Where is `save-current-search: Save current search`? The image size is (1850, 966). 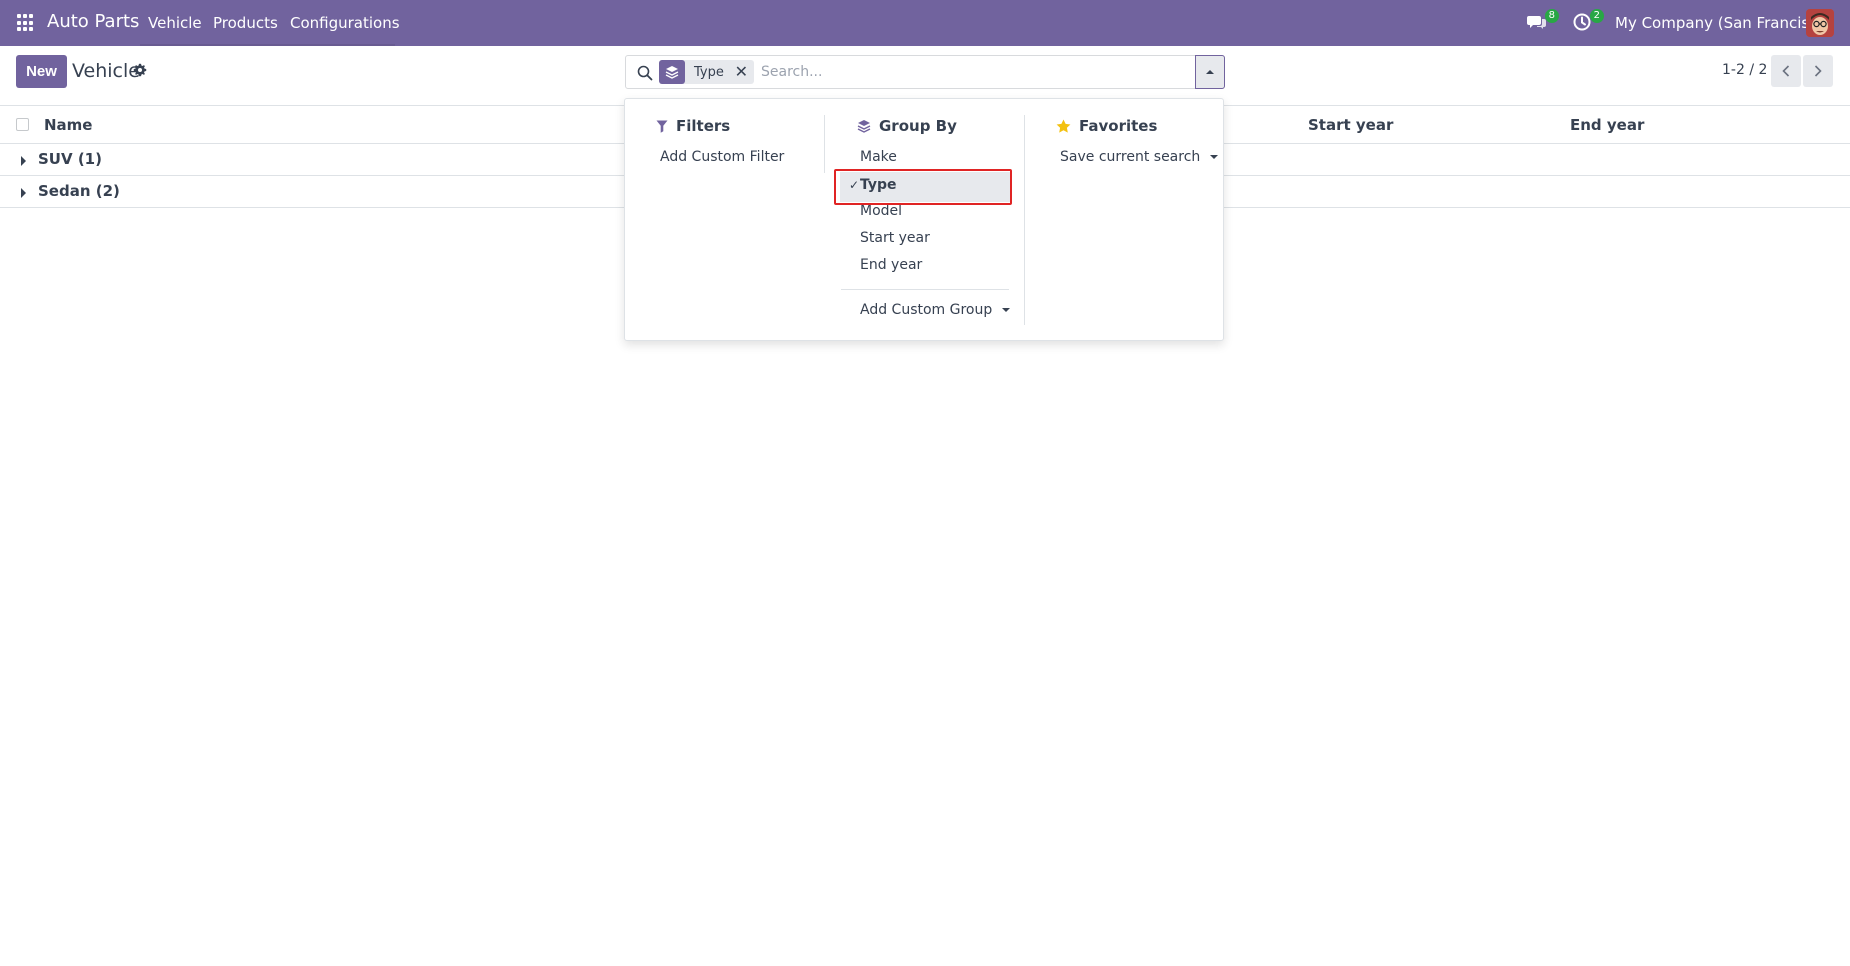
save-current-search: Save current search is located at coordinates (1139, 157).